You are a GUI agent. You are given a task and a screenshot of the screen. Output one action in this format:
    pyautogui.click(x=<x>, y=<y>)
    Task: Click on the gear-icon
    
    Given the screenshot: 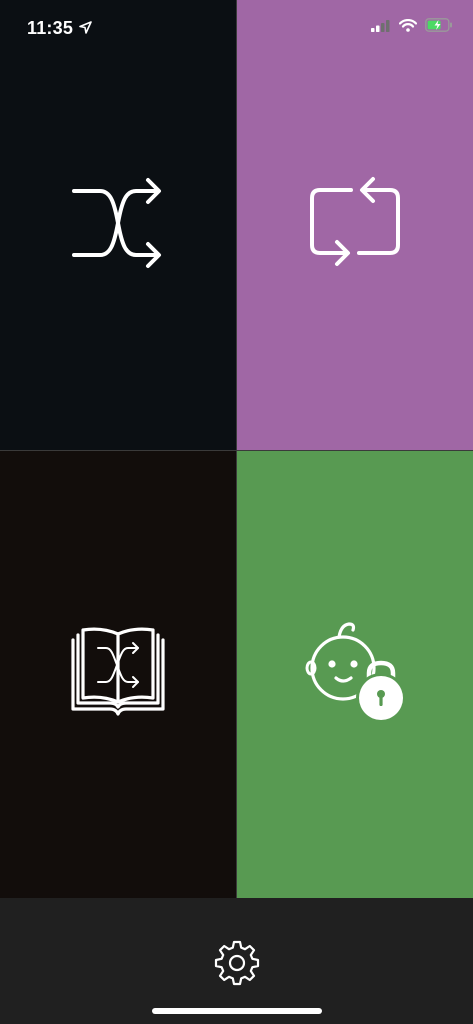 What is the action you would take?
    pyautogui.click(x=237, y=965)
    